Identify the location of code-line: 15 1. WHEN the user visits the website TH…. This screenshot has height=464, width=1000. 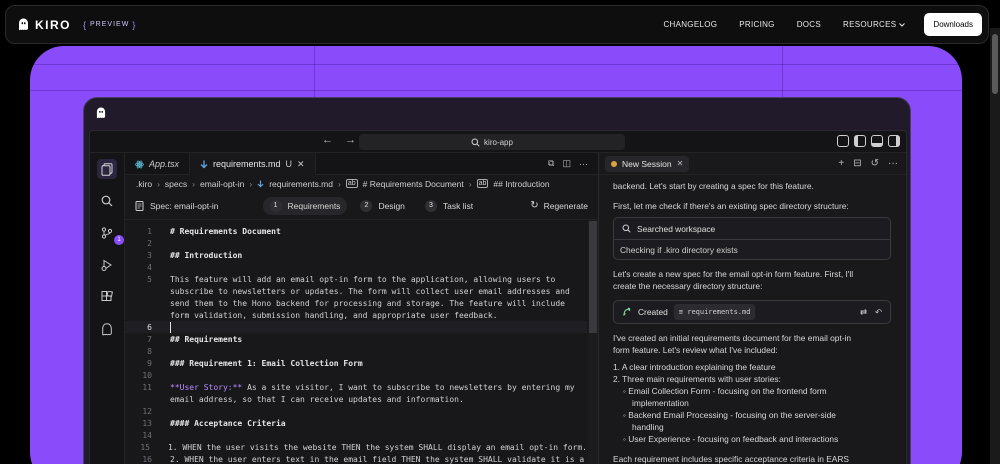
(356, 447).